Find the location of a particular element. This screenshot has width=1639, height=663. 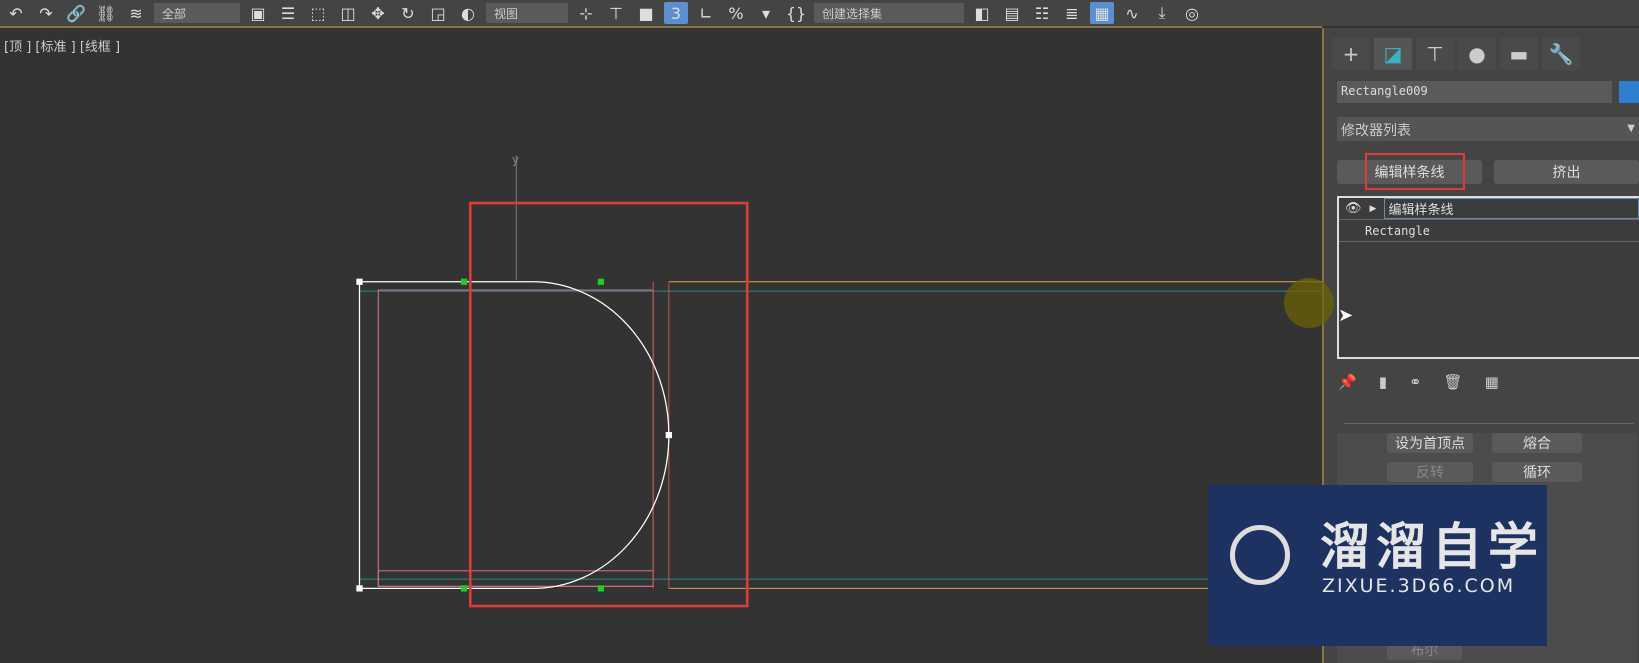

vertices is located at coordinates (514, 435).